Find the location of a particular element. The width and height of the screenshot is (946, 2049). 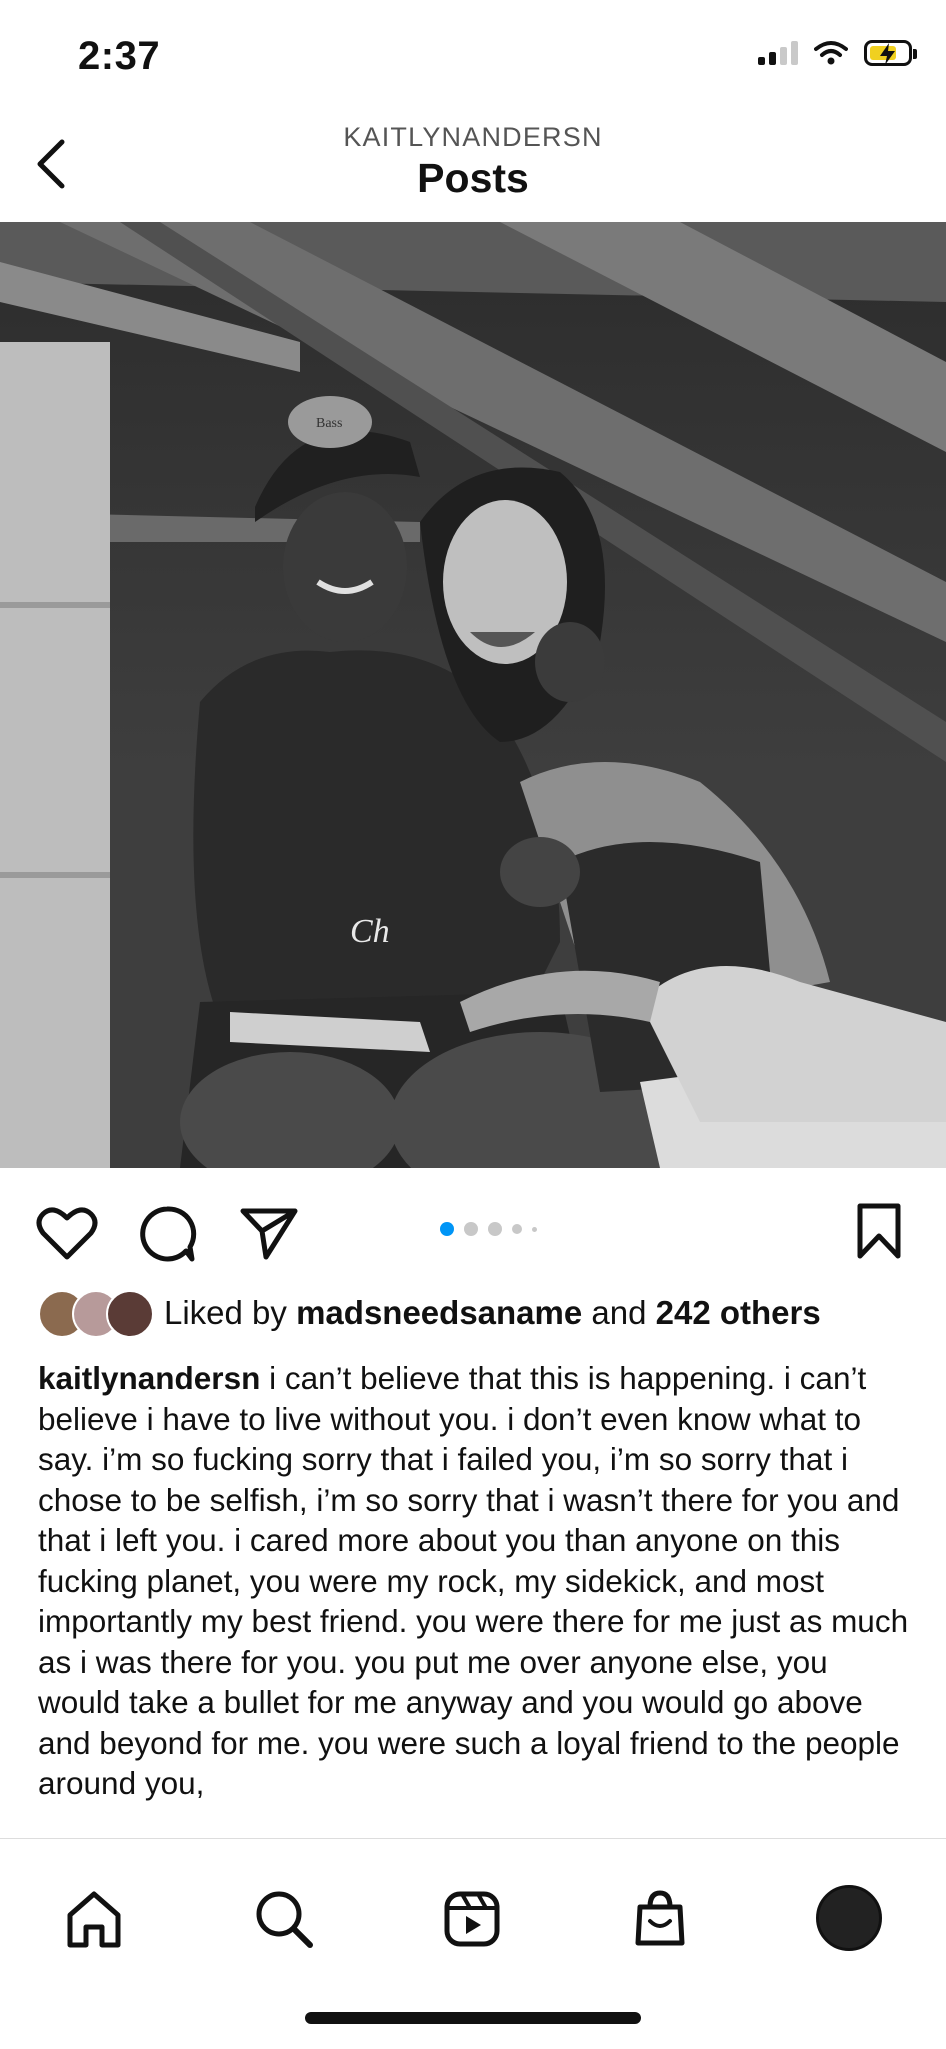

liked-by-others: 242 others is located at coordinates (738, 1313).